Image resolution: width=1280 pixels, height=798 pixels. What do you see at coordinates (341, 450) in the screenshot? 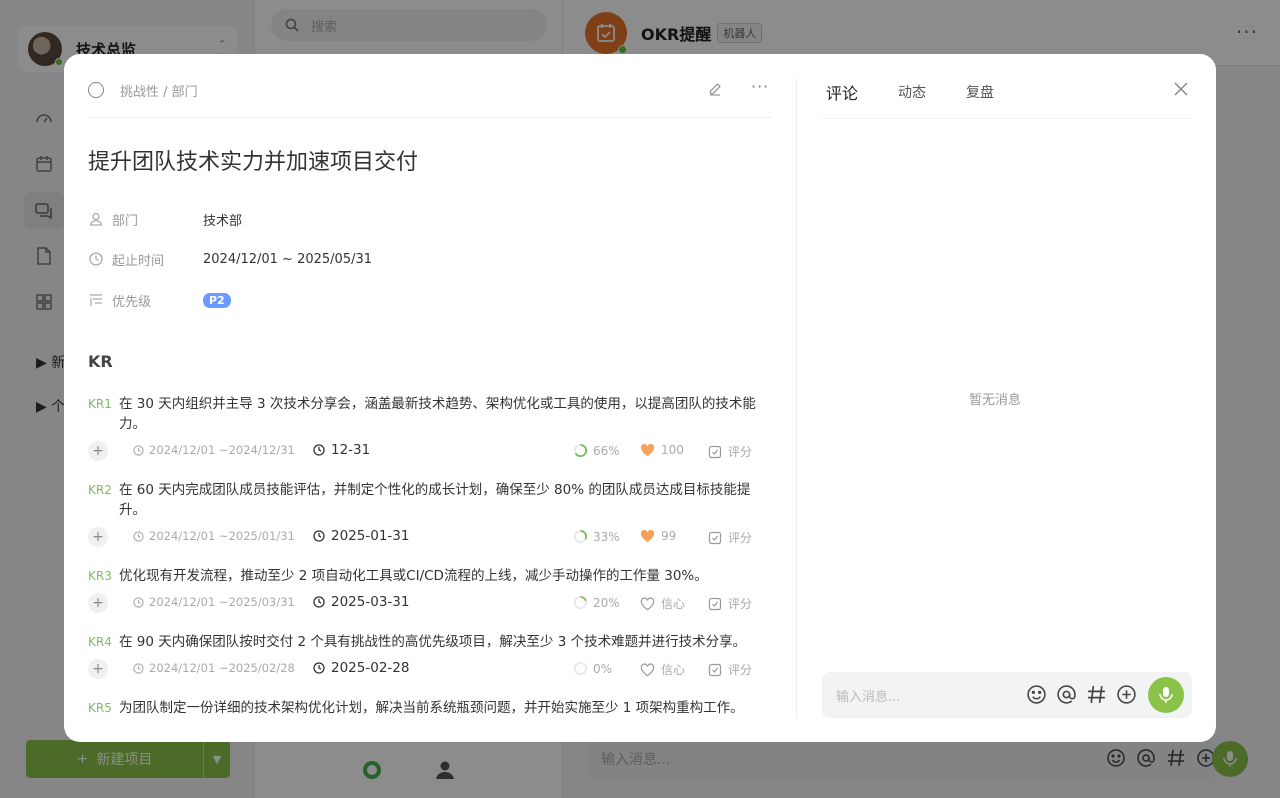
I see `kr-due-date: 12-31` at bounding box center [341, 450].